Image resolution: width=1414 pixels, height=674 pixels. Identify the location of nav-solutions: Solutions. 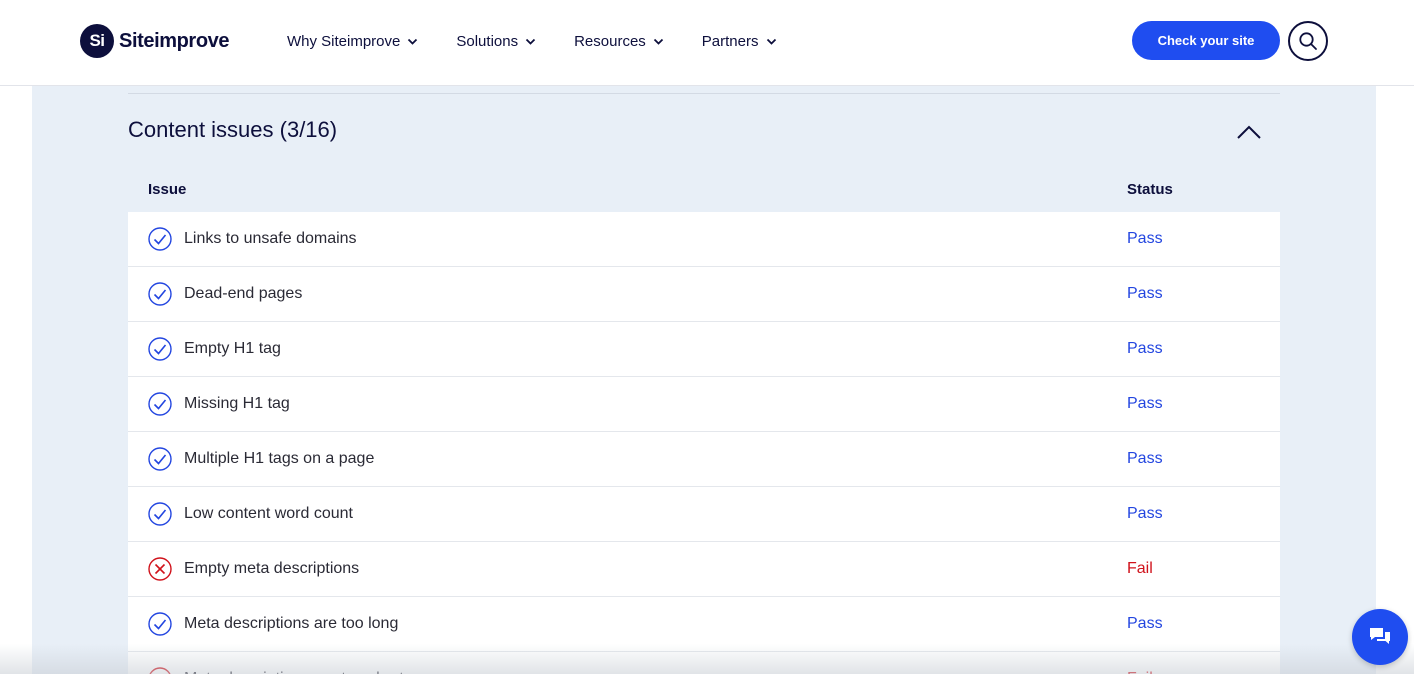
(496, 41).